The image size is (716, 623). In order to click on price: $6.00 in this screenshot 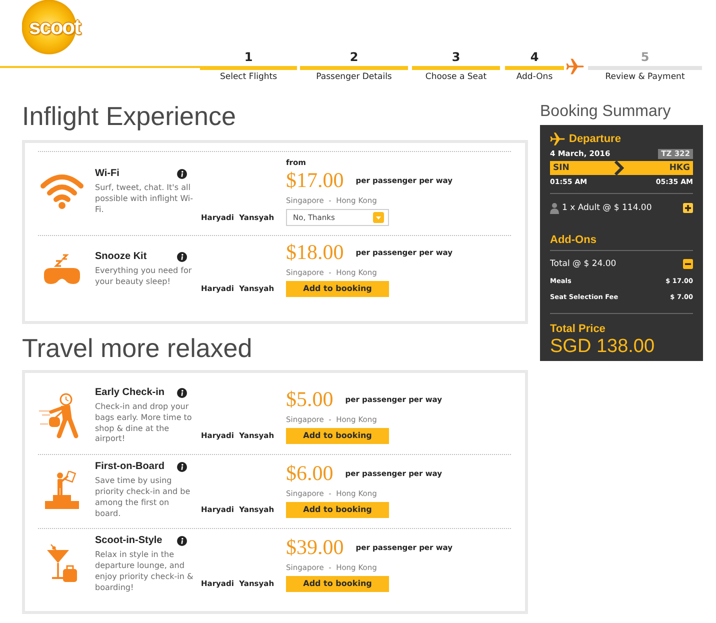, I will do `click(310, 472)`.